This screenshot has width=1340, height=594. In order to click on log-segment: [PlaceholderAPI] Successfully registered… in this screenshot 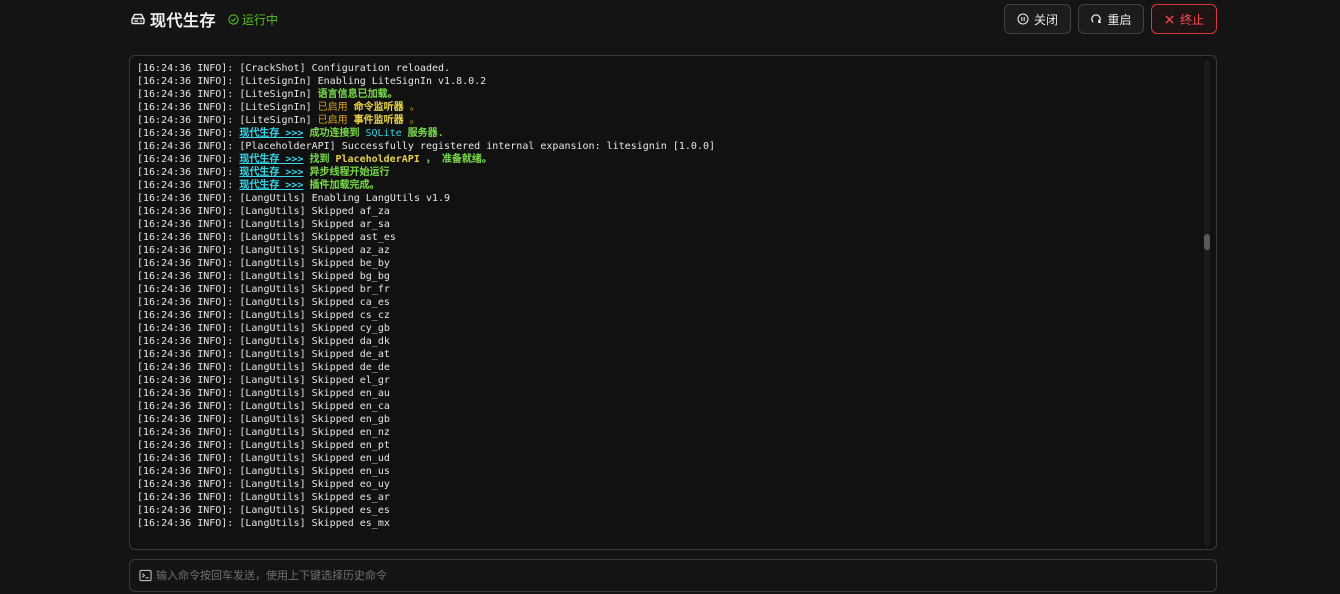, I will do `click(477, 146)`.